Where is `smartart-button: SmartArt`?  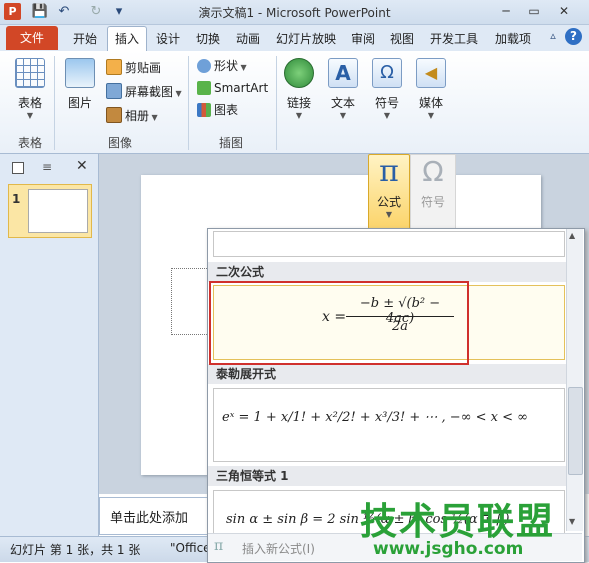
smartart-button: SmartArt is located at coordinates (232, 88).